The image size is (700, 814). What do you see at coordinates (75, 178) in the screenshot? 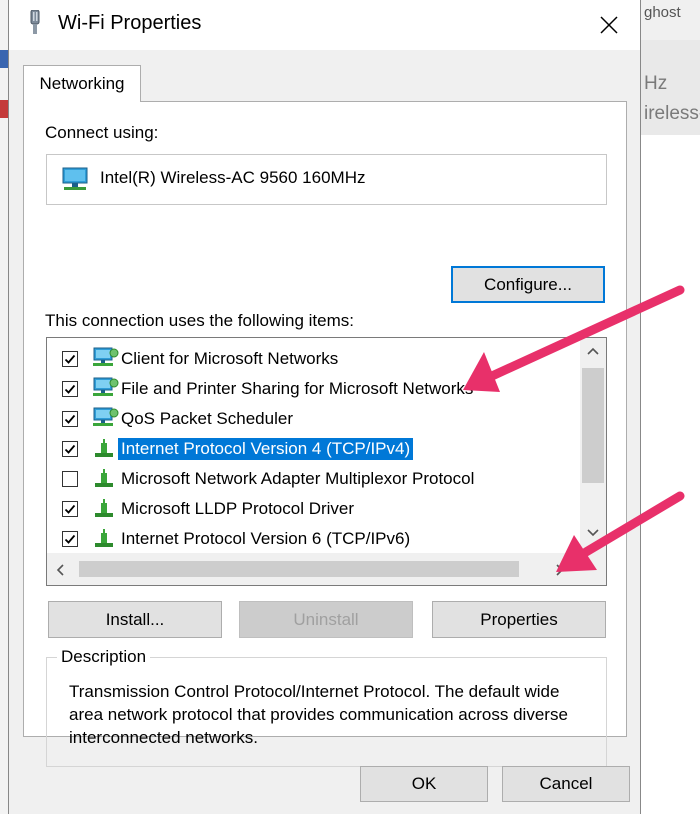
I see `network-adapter-icon` at bounding box center [75, 178].